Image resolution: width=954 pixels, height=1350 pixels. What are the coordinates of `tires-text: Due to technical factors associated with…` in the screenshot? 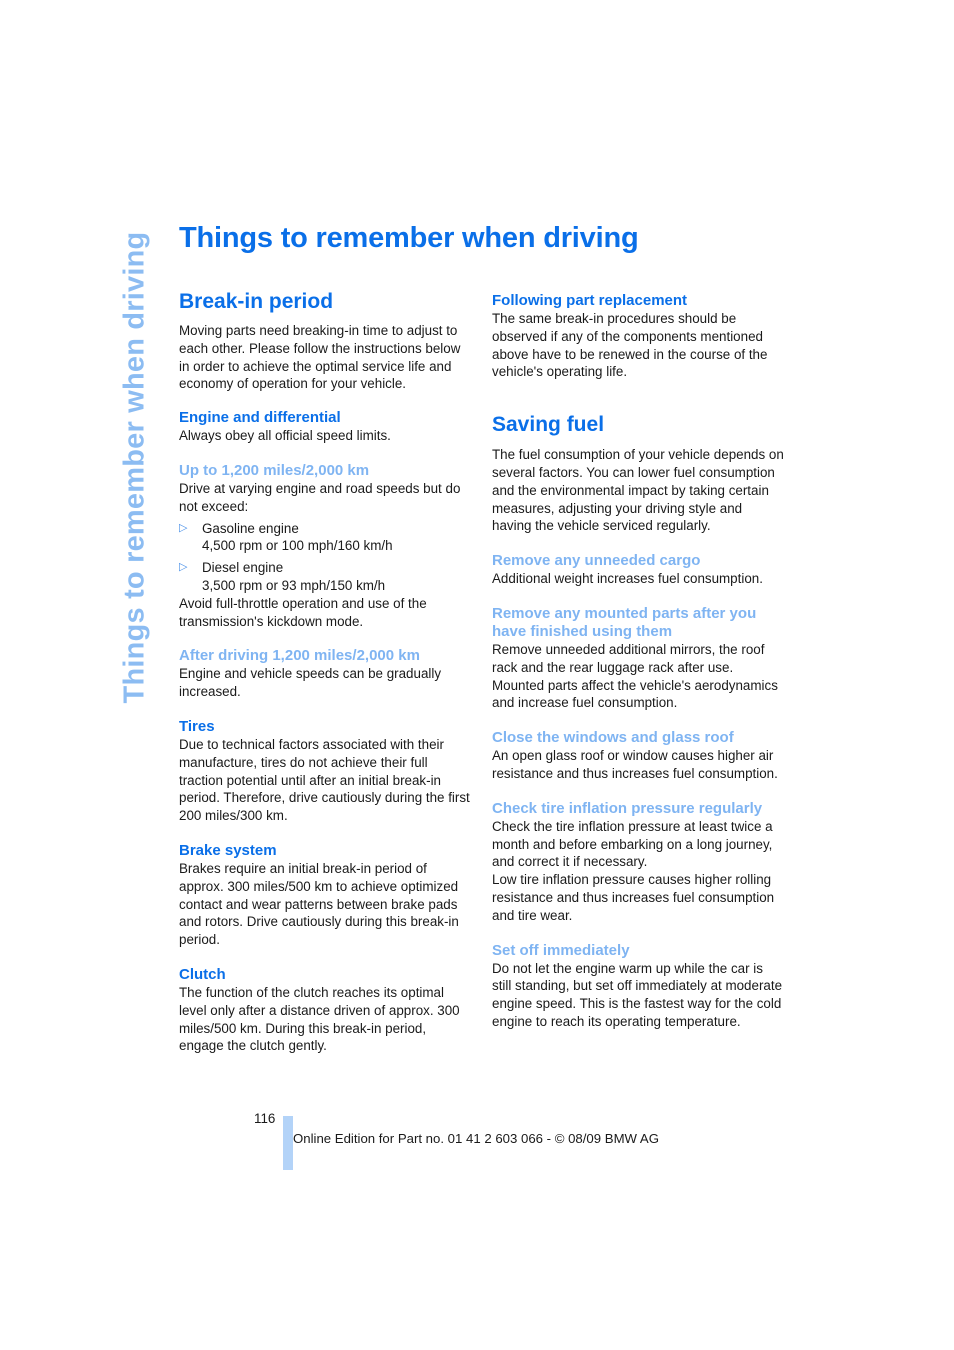 It's located at (324, 780).